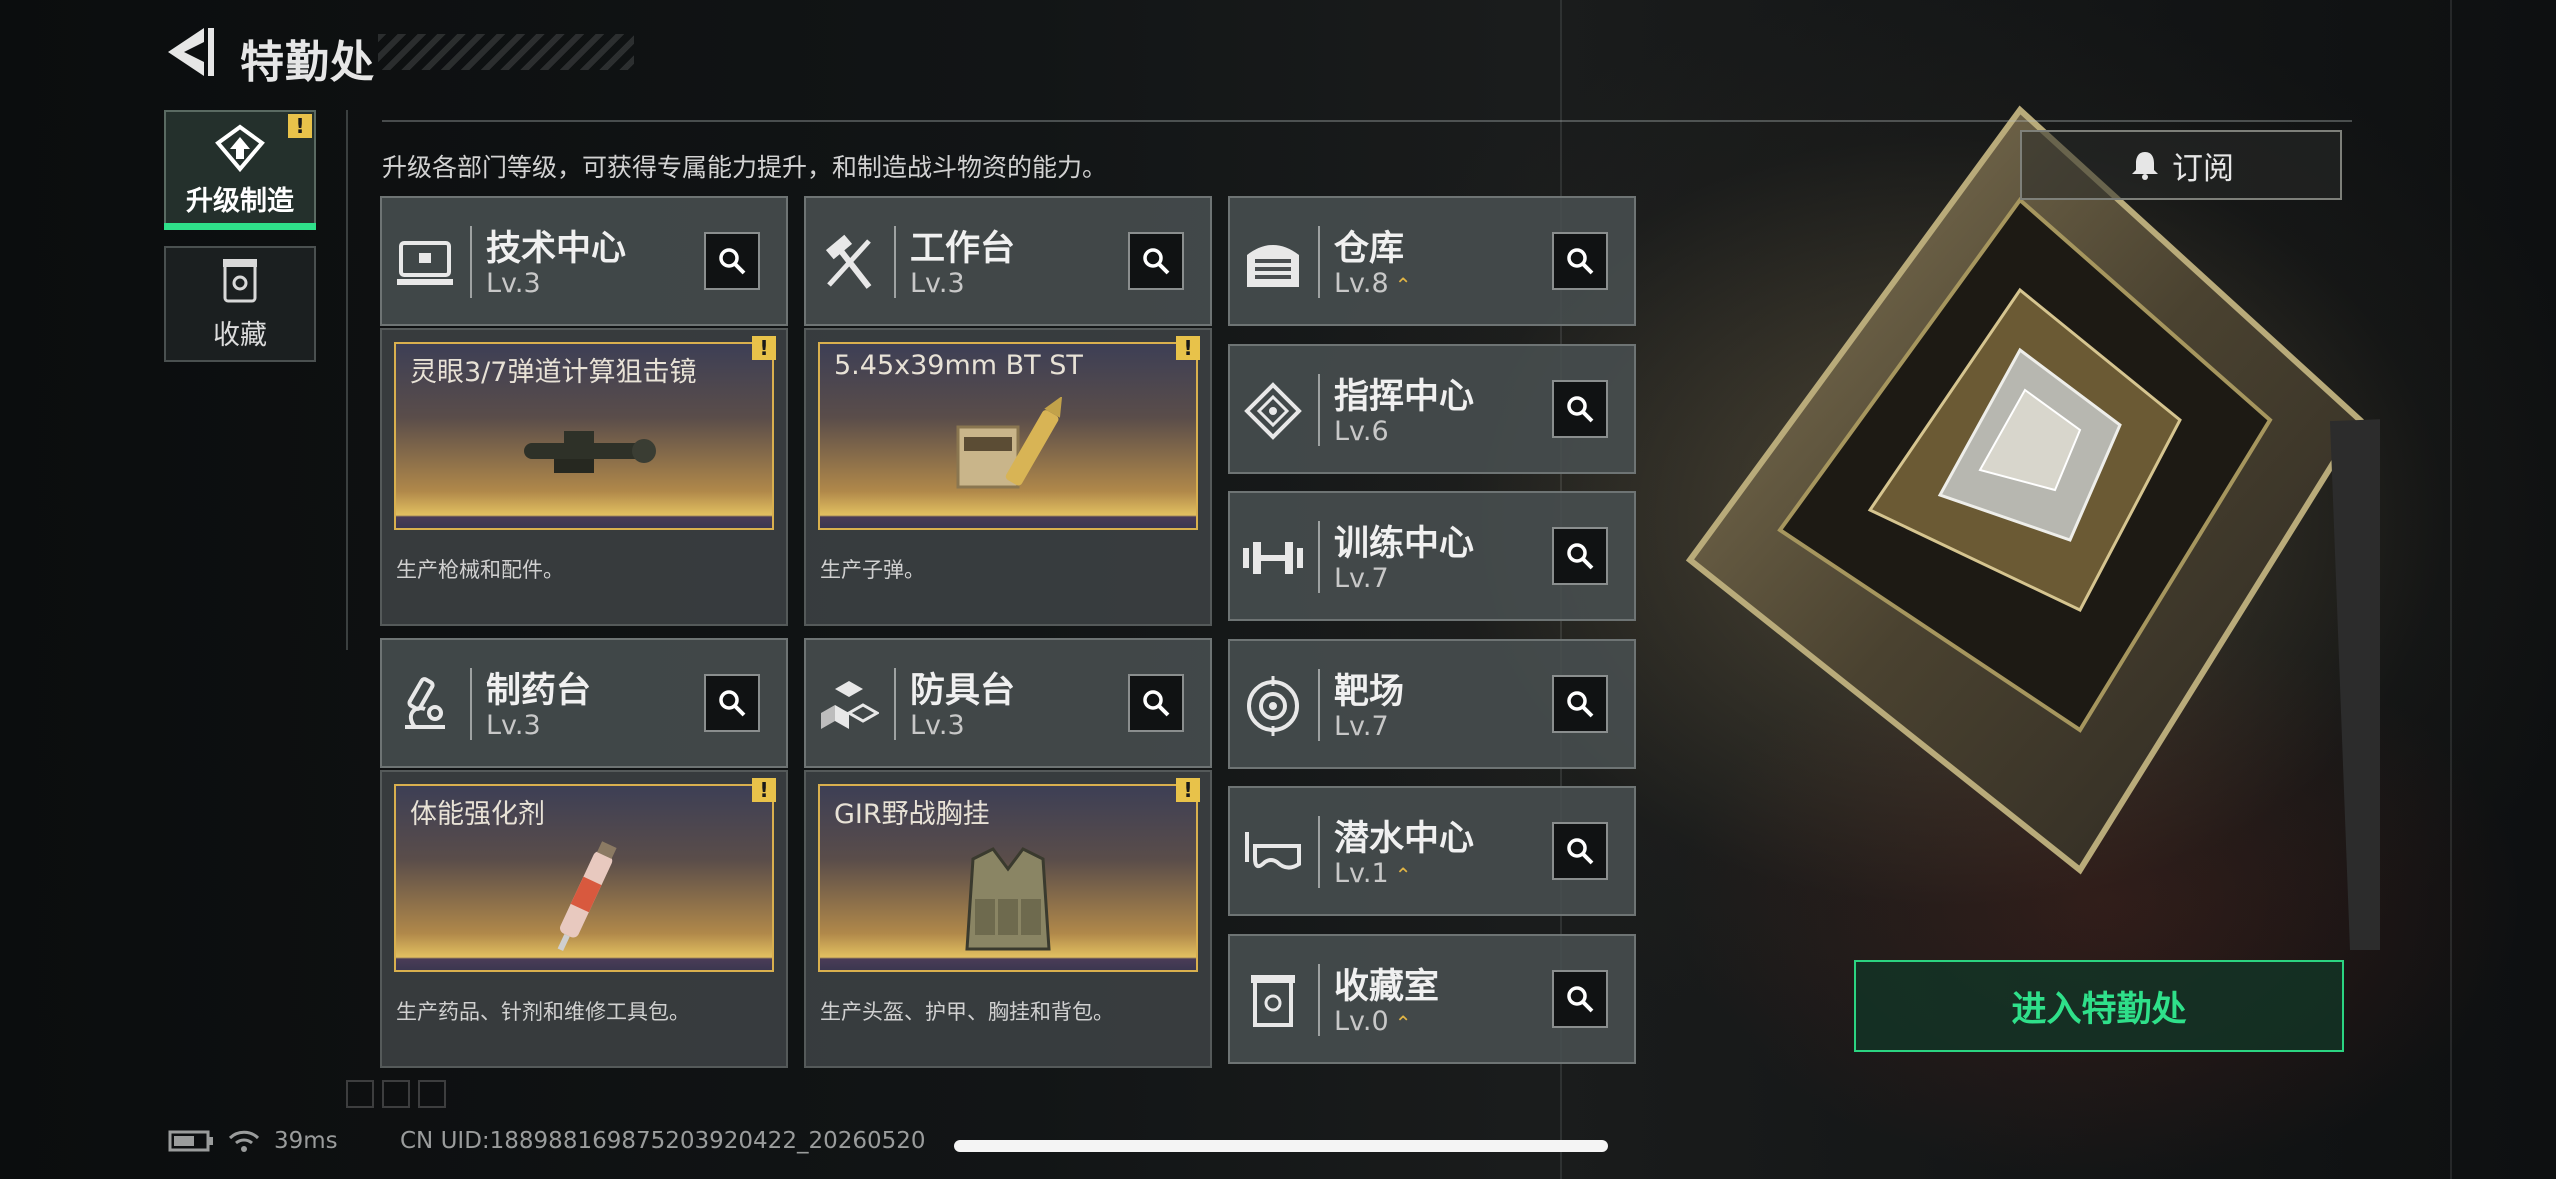 The width and height of the screenshot is (2556, 1179). What do you see at coordinates (2181, 165) in the screenshot?
I see `subscribe-button: 订阅` at bounding box center [2181, 165].